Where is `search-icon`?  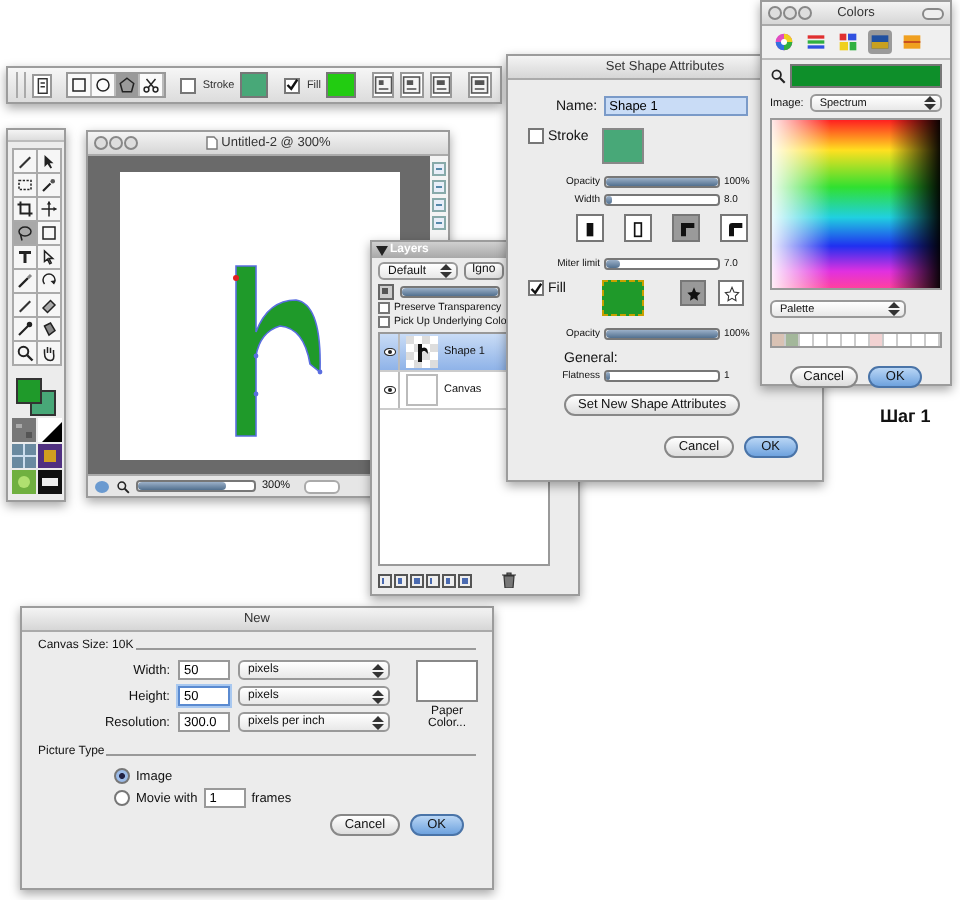
search-icon is located at coordinates (778, 76).